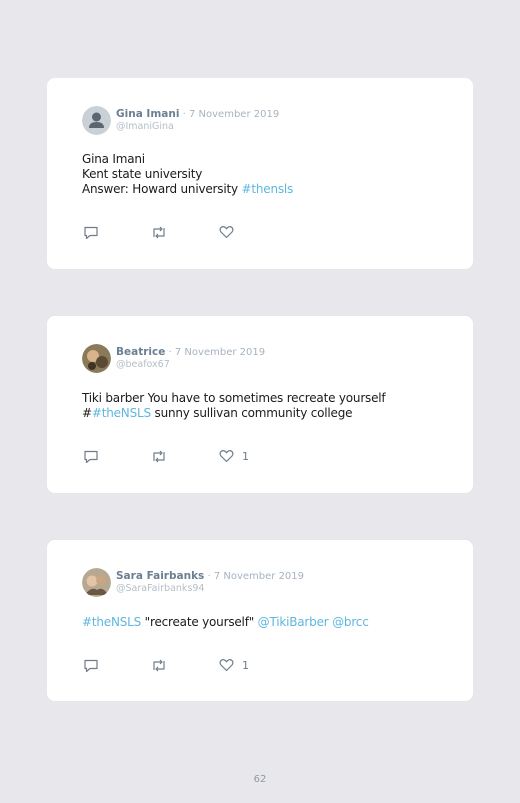 The width and height of the screenshot is (520, 803). What do you see at coordinates (160, 576) in the screenshot?
I see `author-name: Sara Fairbanks` at bounding box center [160, 576].